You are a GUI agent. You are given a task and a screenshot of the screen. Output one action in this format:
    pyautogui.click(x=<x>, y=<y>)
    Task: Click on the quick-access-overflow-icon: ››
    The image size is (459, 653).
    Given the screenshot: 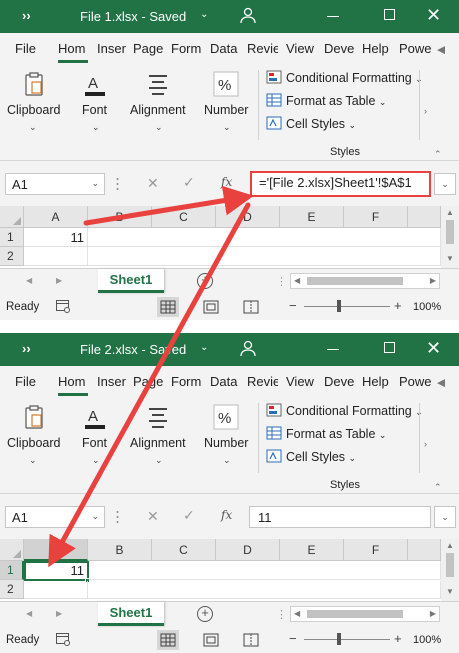 What is the action you would take?
    pyautogui.click(x=26, y=15)
    